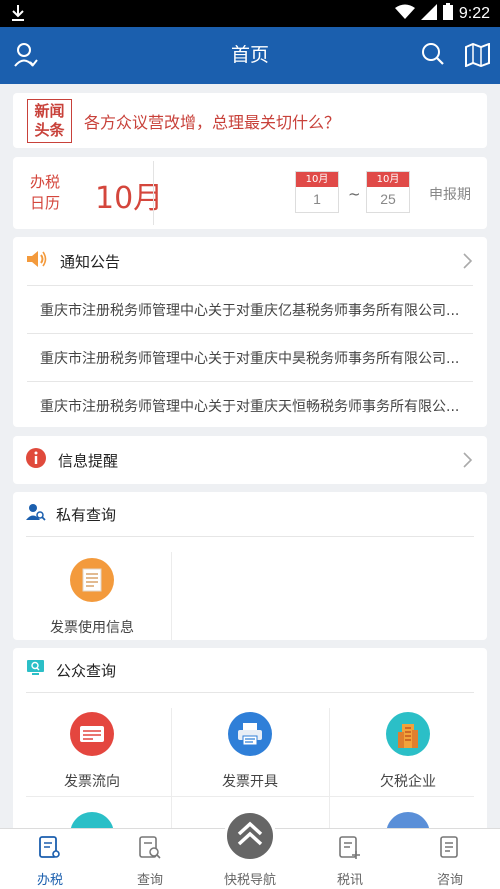 The height and width of the screenshot is (889, 500). I want to click on quick-nav-button, so click(250, 836).